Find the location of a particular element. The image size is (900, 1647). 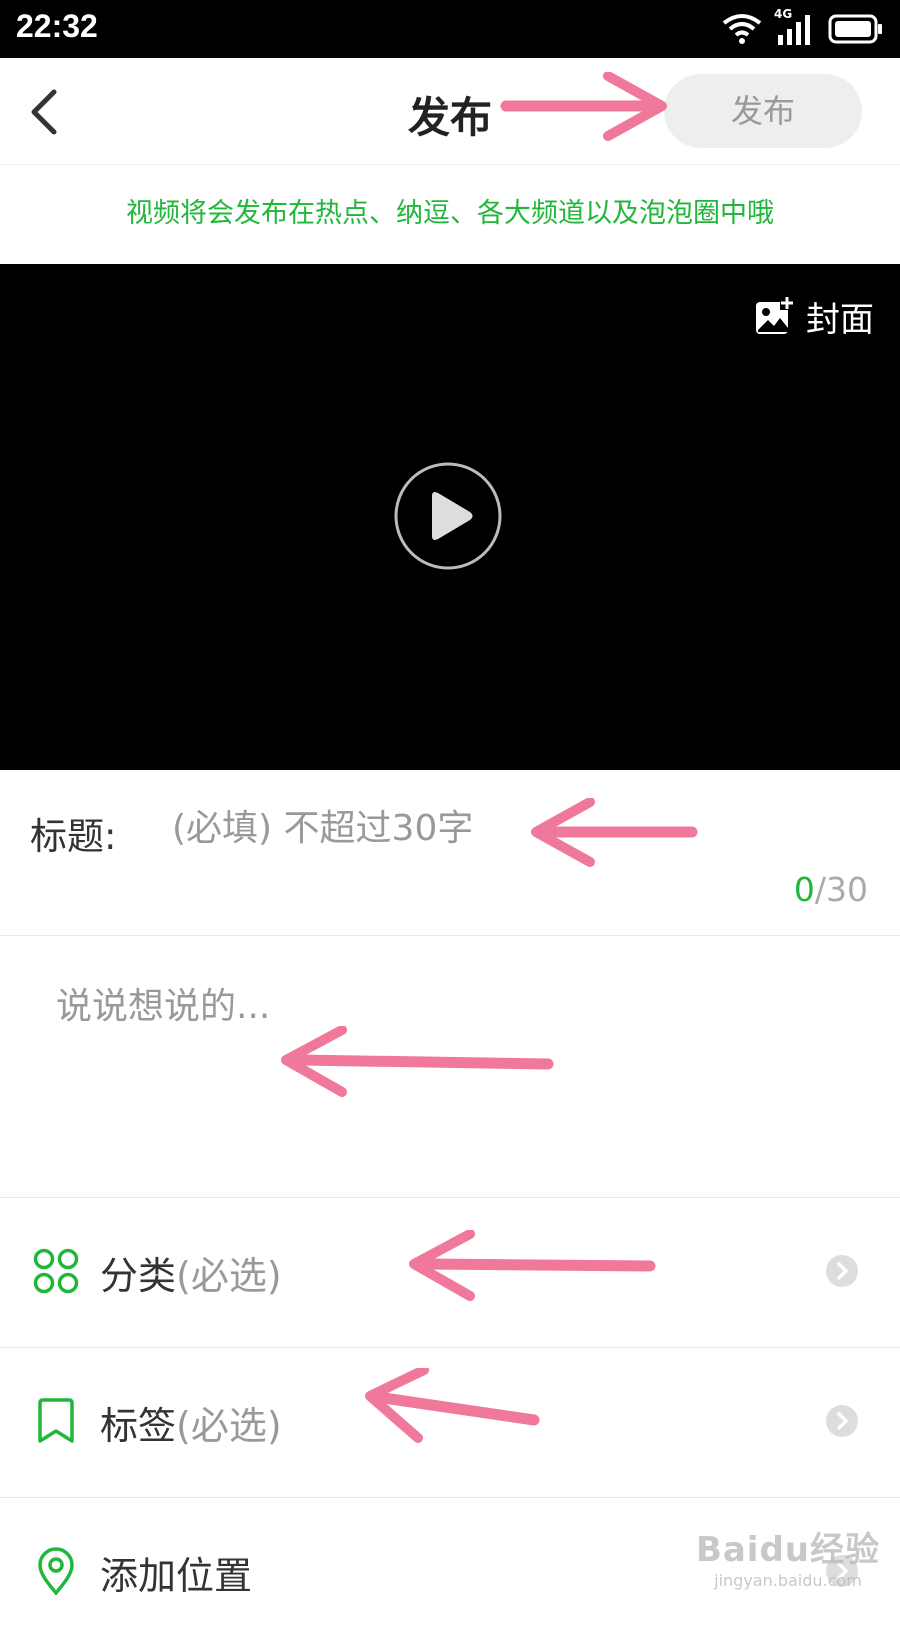

baidu-watermark: Baidu经验 jingyan.baidu.com is located at coordinates (788, 1556).